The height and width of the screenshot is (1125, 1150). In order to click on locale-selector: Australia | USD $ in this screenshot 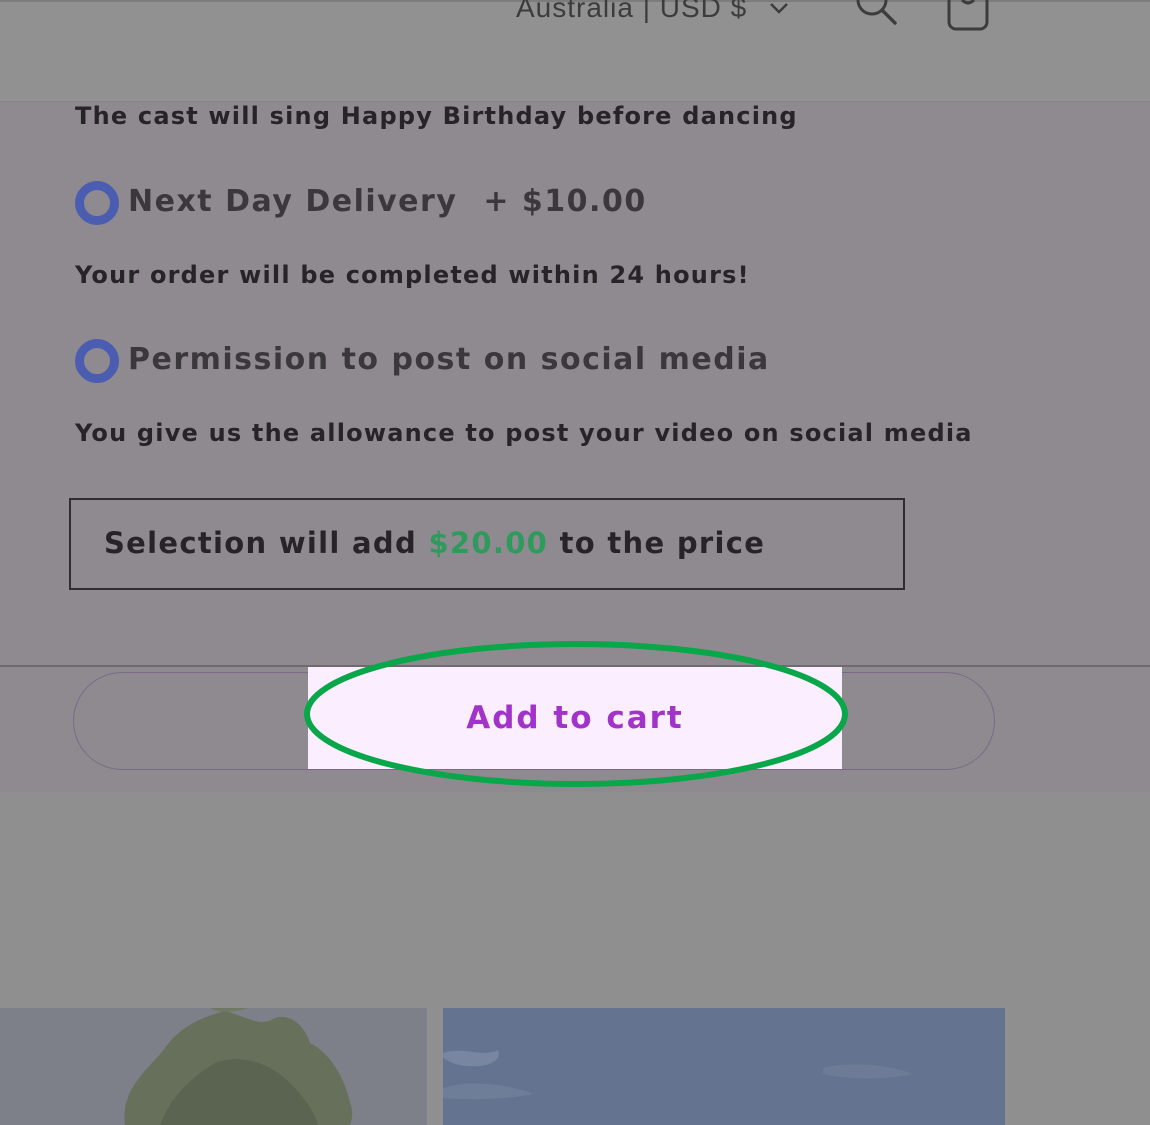, I will do `click(652, 12)`.